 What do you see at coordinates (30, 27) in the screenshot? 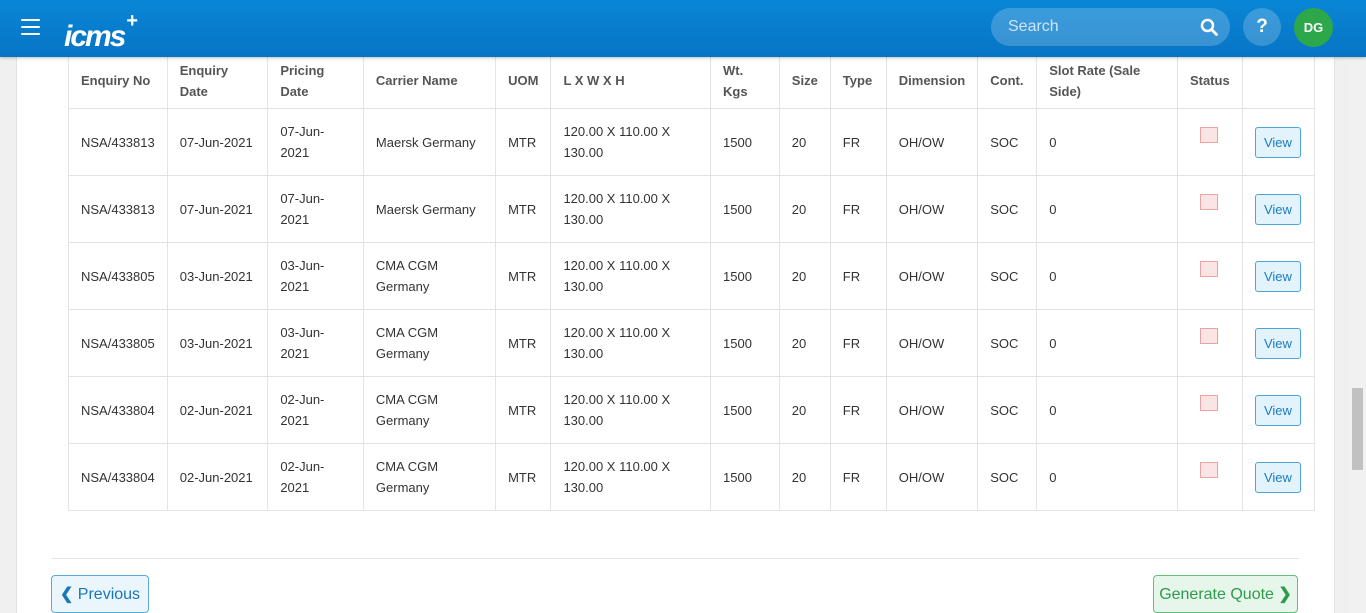
I see `menu-icon` at bounding box center [30, 27].